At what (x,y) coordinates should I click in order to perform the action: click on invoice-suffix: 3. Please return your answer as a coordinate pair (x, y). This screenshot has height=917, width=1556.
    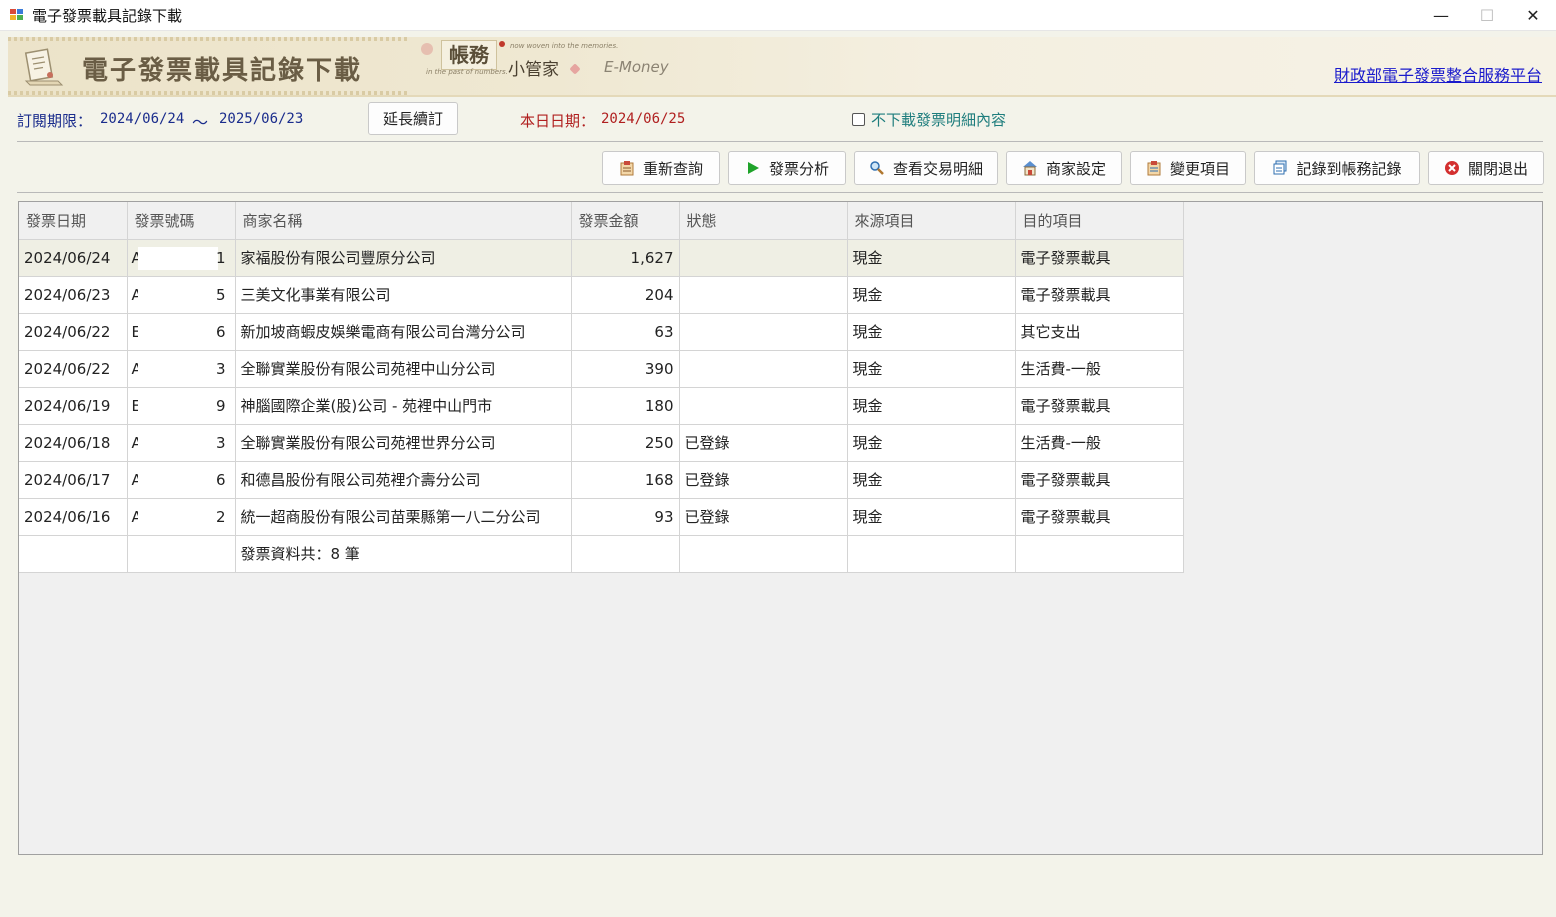
    Looking at the image, I should click on (220, 442).